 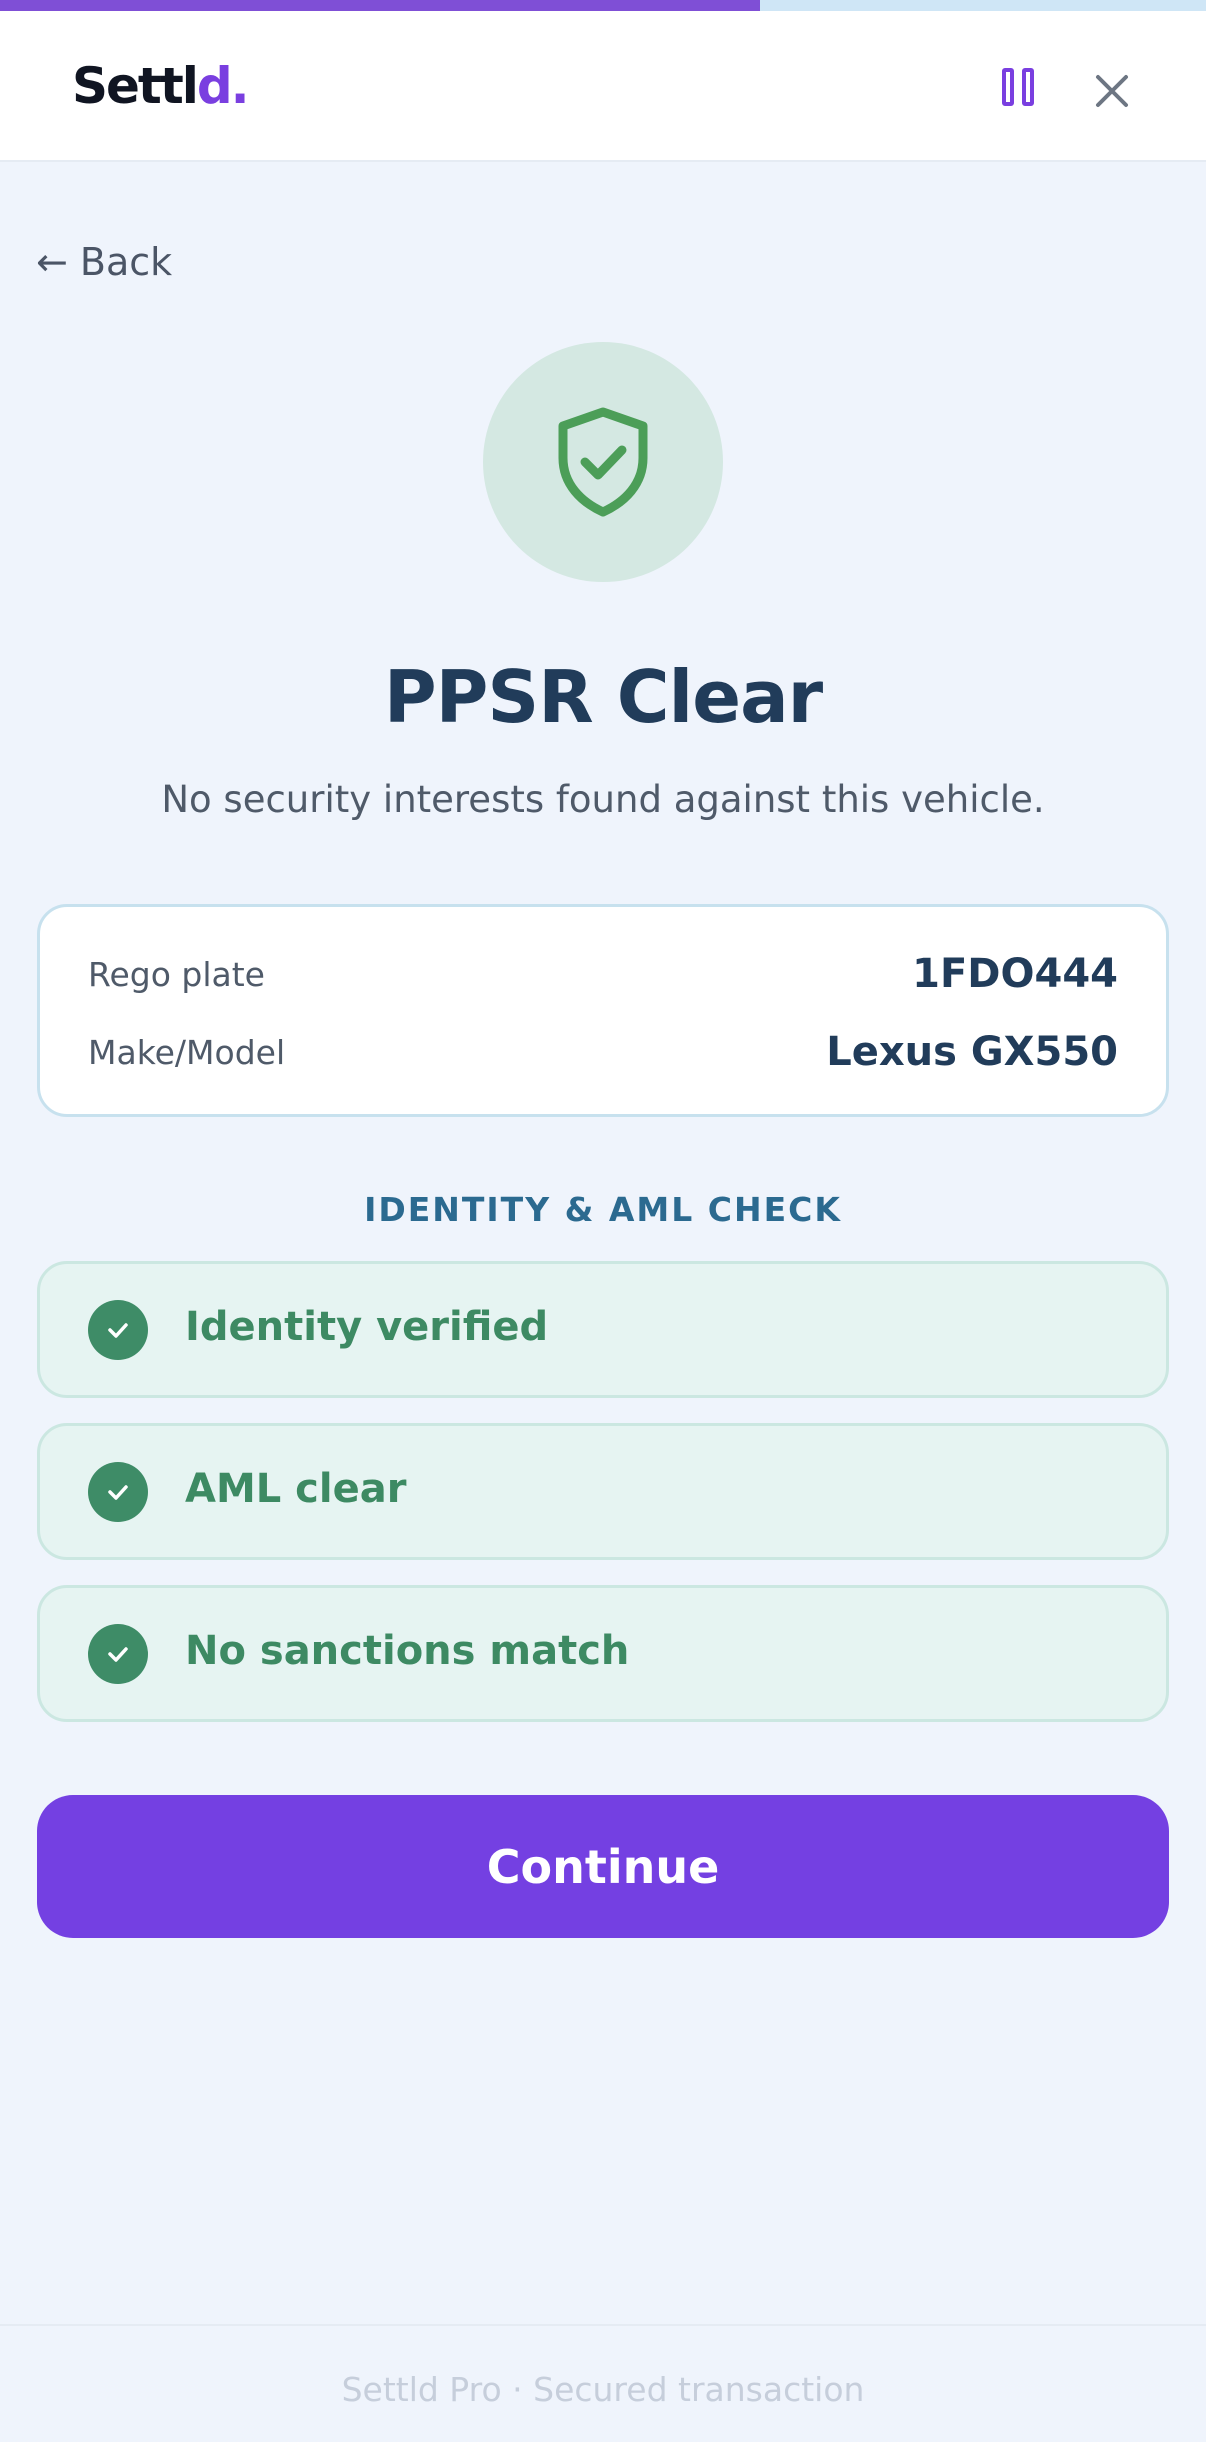 I want to click on make-model-label: Make/Model, so click(x=187, y=1052).